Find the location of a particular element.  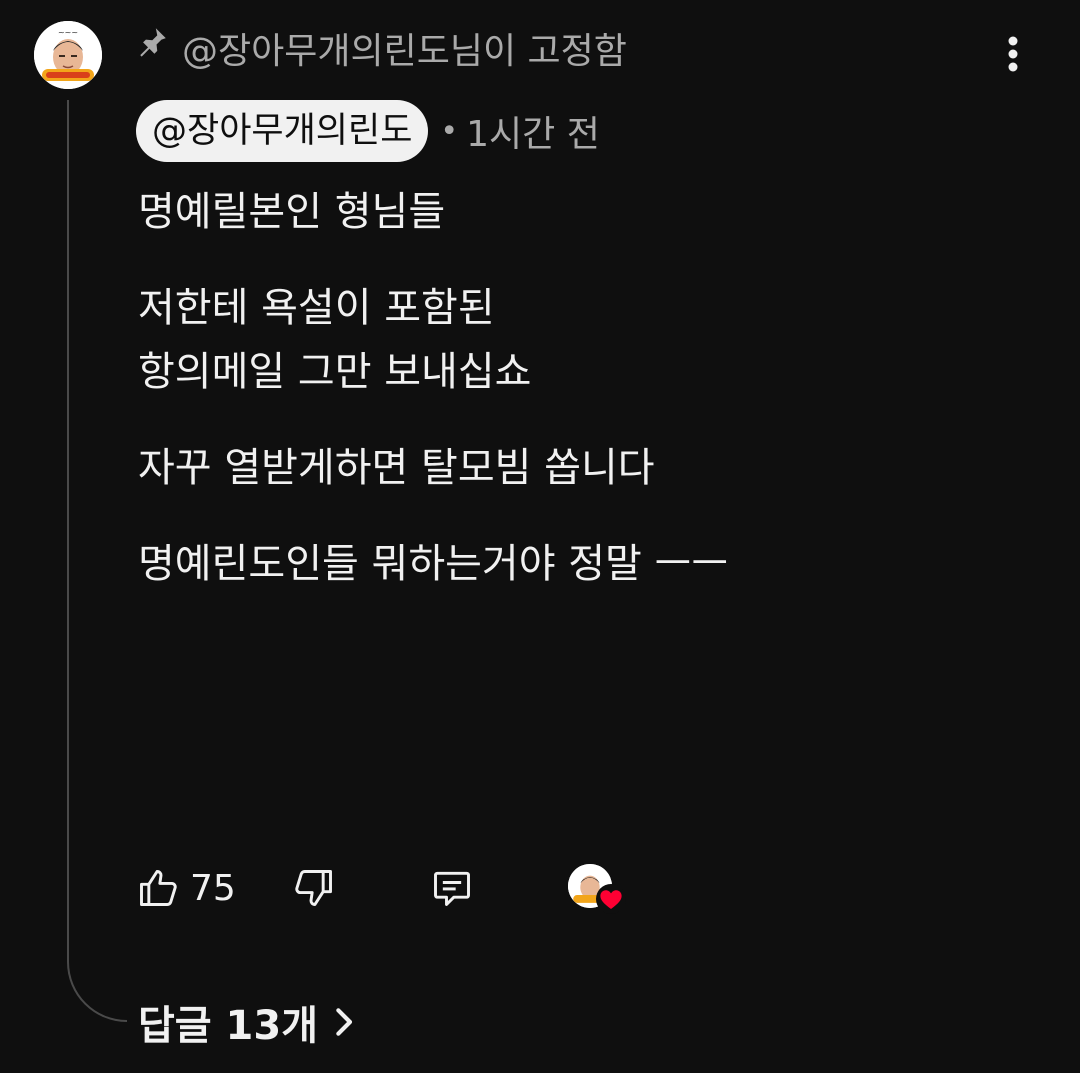

thumbs-down-icon is located at coordinates (313, 888).